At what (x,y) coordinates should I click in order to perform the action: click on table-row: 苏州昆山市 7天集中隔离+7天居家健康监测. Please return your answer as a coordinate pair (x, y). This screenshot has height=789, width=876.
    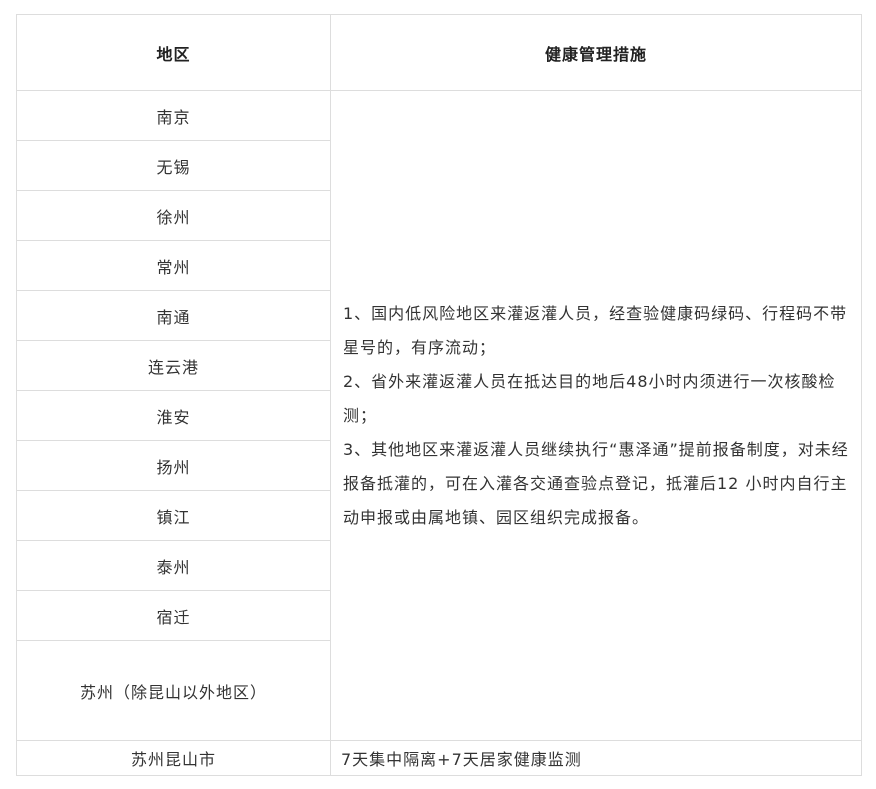
    Looking at the image, I should click on (439, 758).